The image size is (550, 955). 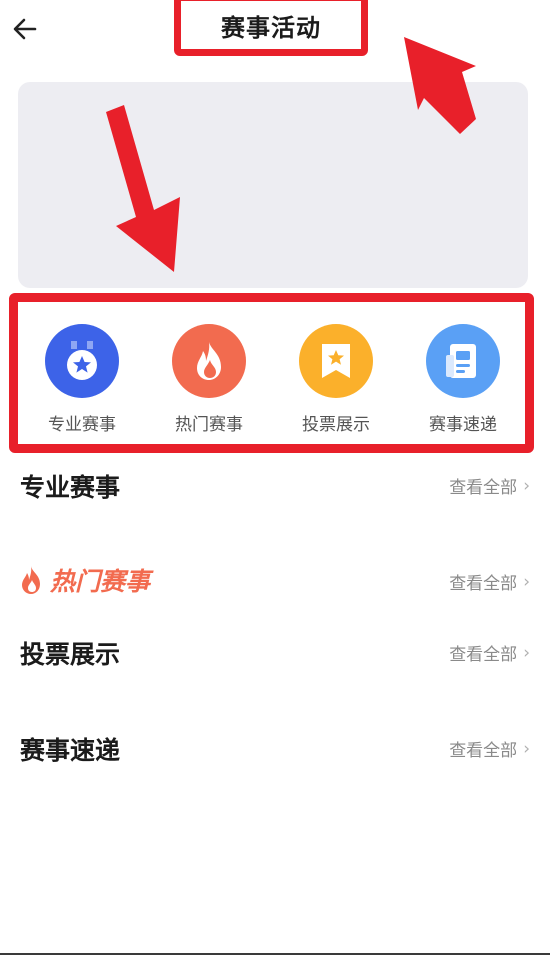 I want to click on category-hot: 热门赛事, so click(x=209, y=384).